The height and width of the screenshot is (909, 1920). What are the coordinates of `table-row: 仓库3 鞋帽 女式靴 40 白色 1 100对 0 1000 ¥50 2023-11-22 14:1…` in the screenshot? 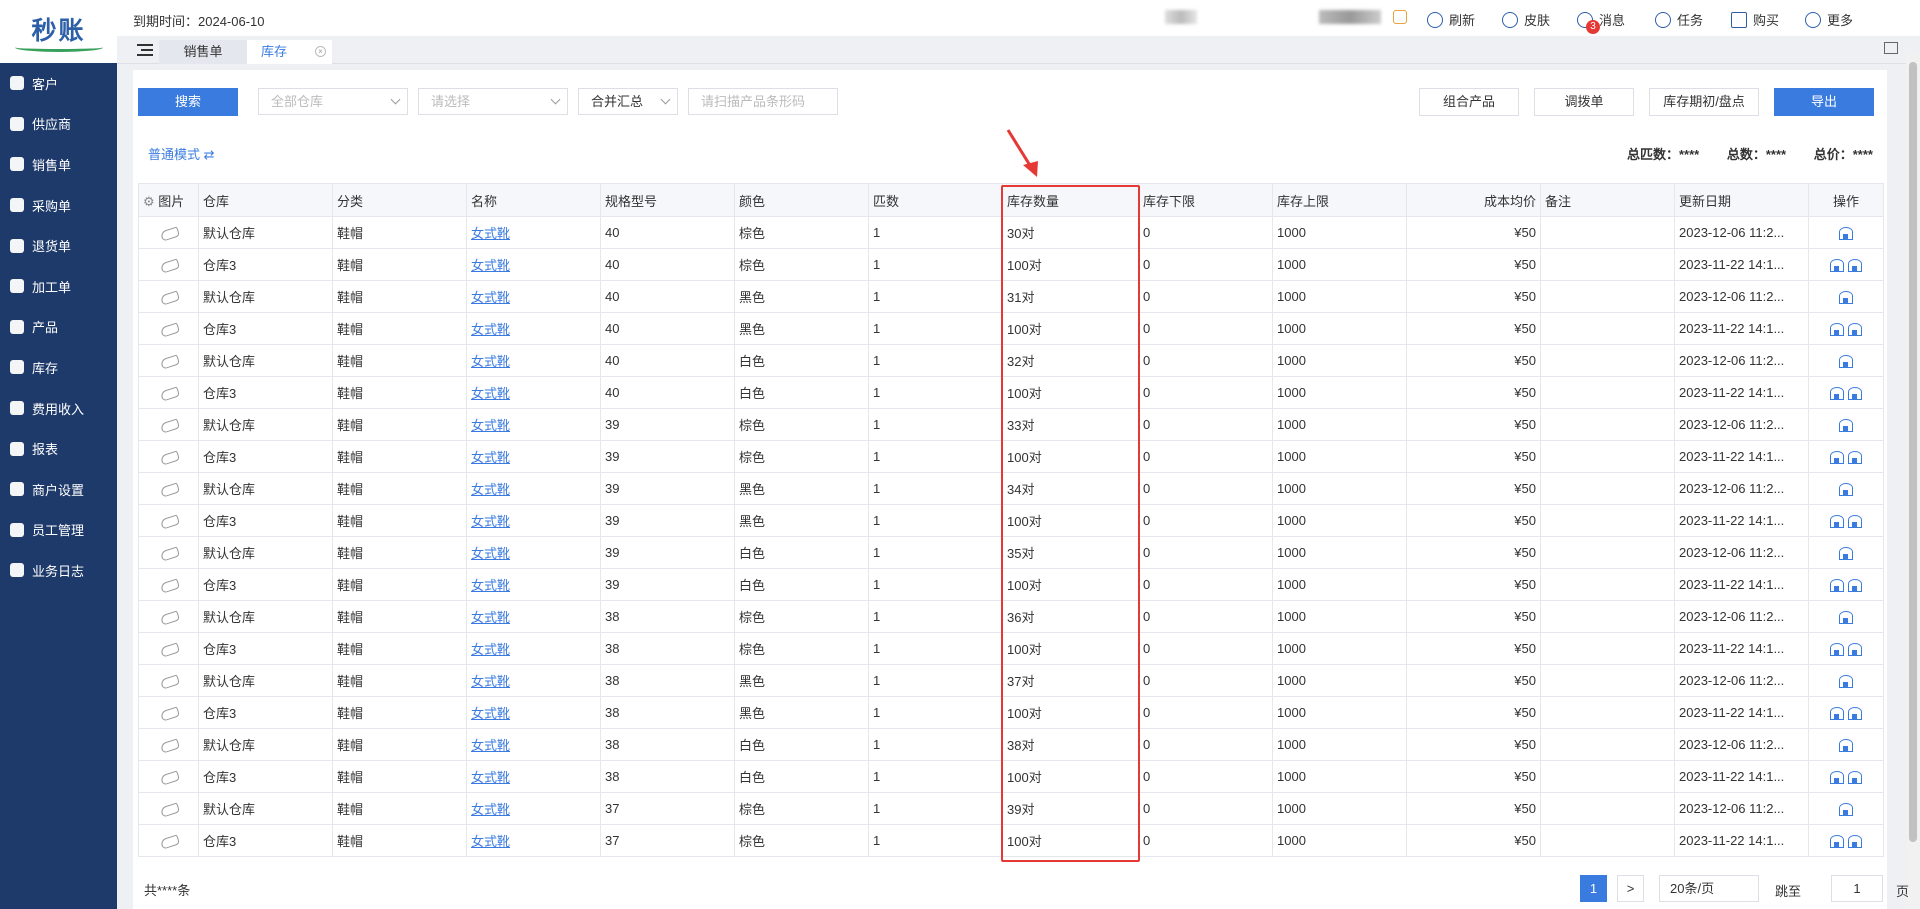 It's located at (1011, 392).